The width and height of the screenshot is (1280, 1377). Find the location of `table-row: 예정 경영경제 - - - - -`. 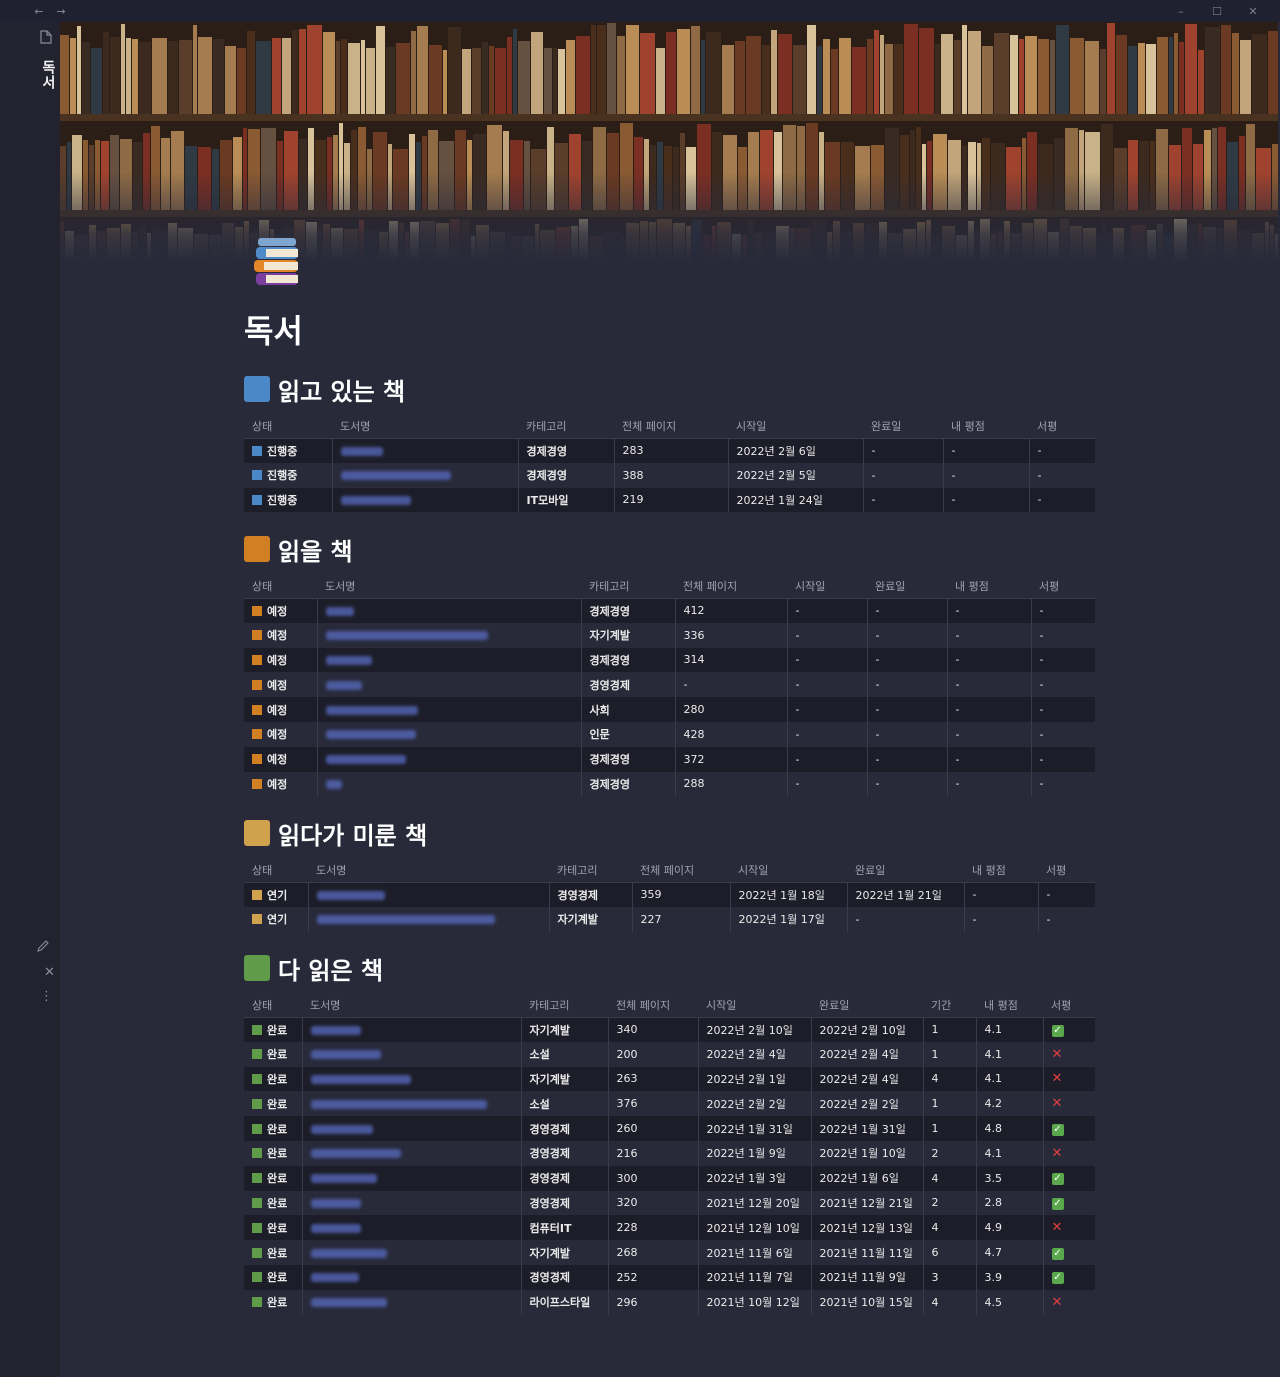

table-row: 예정 경영경제 - - - - - is located at coordinates (669, 685).